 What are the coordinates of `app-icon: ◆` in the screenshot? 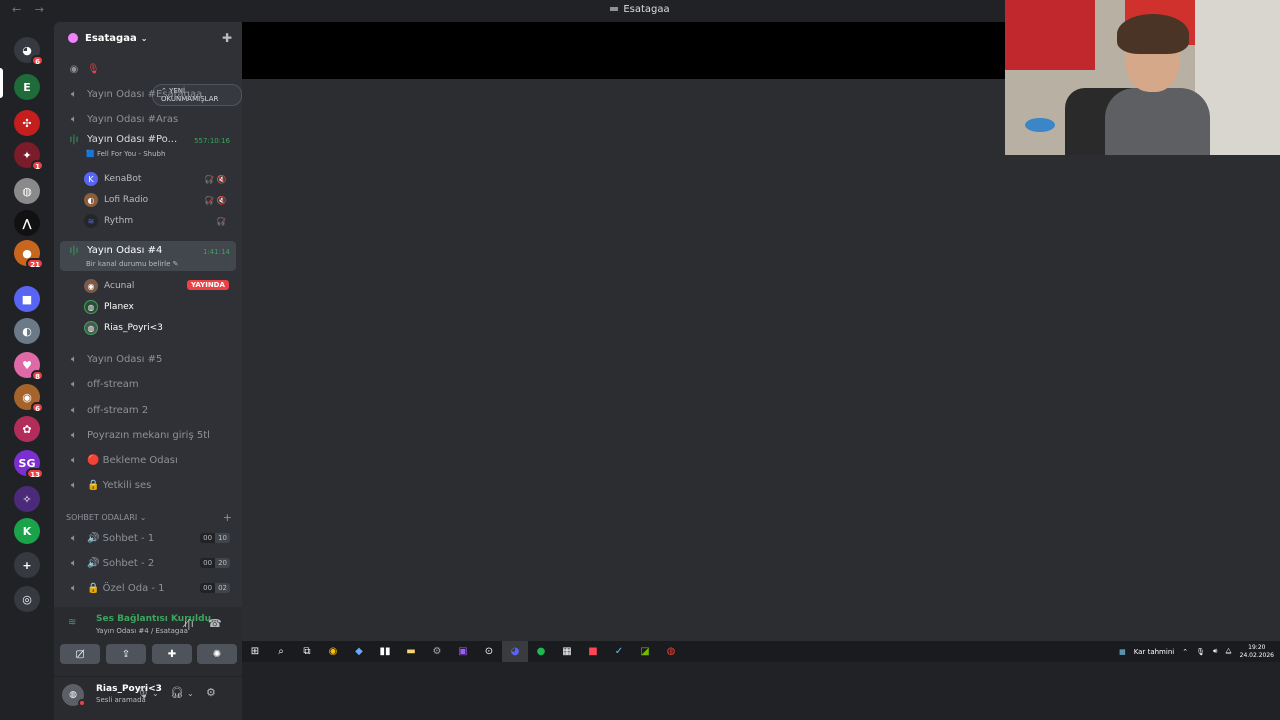 It's located at (359, 651).